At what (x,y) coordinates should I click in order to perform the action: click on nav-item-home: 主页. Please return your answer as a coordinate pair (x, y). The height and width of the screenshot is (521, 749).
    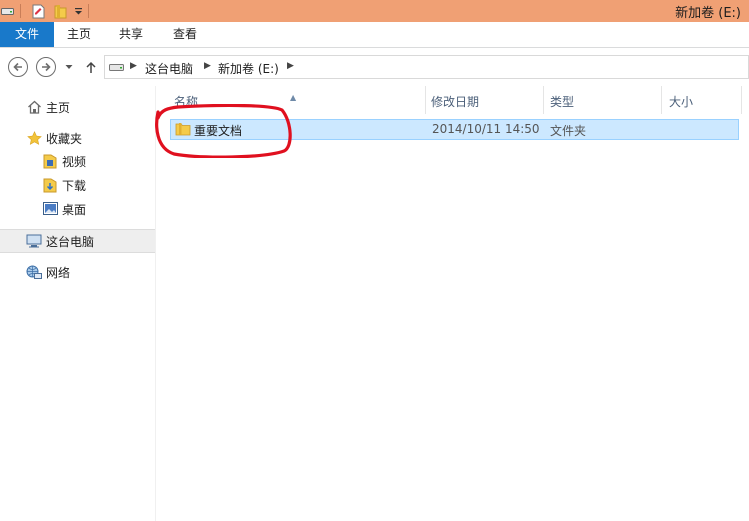
    Looking at the image, I should click on (77, 107).